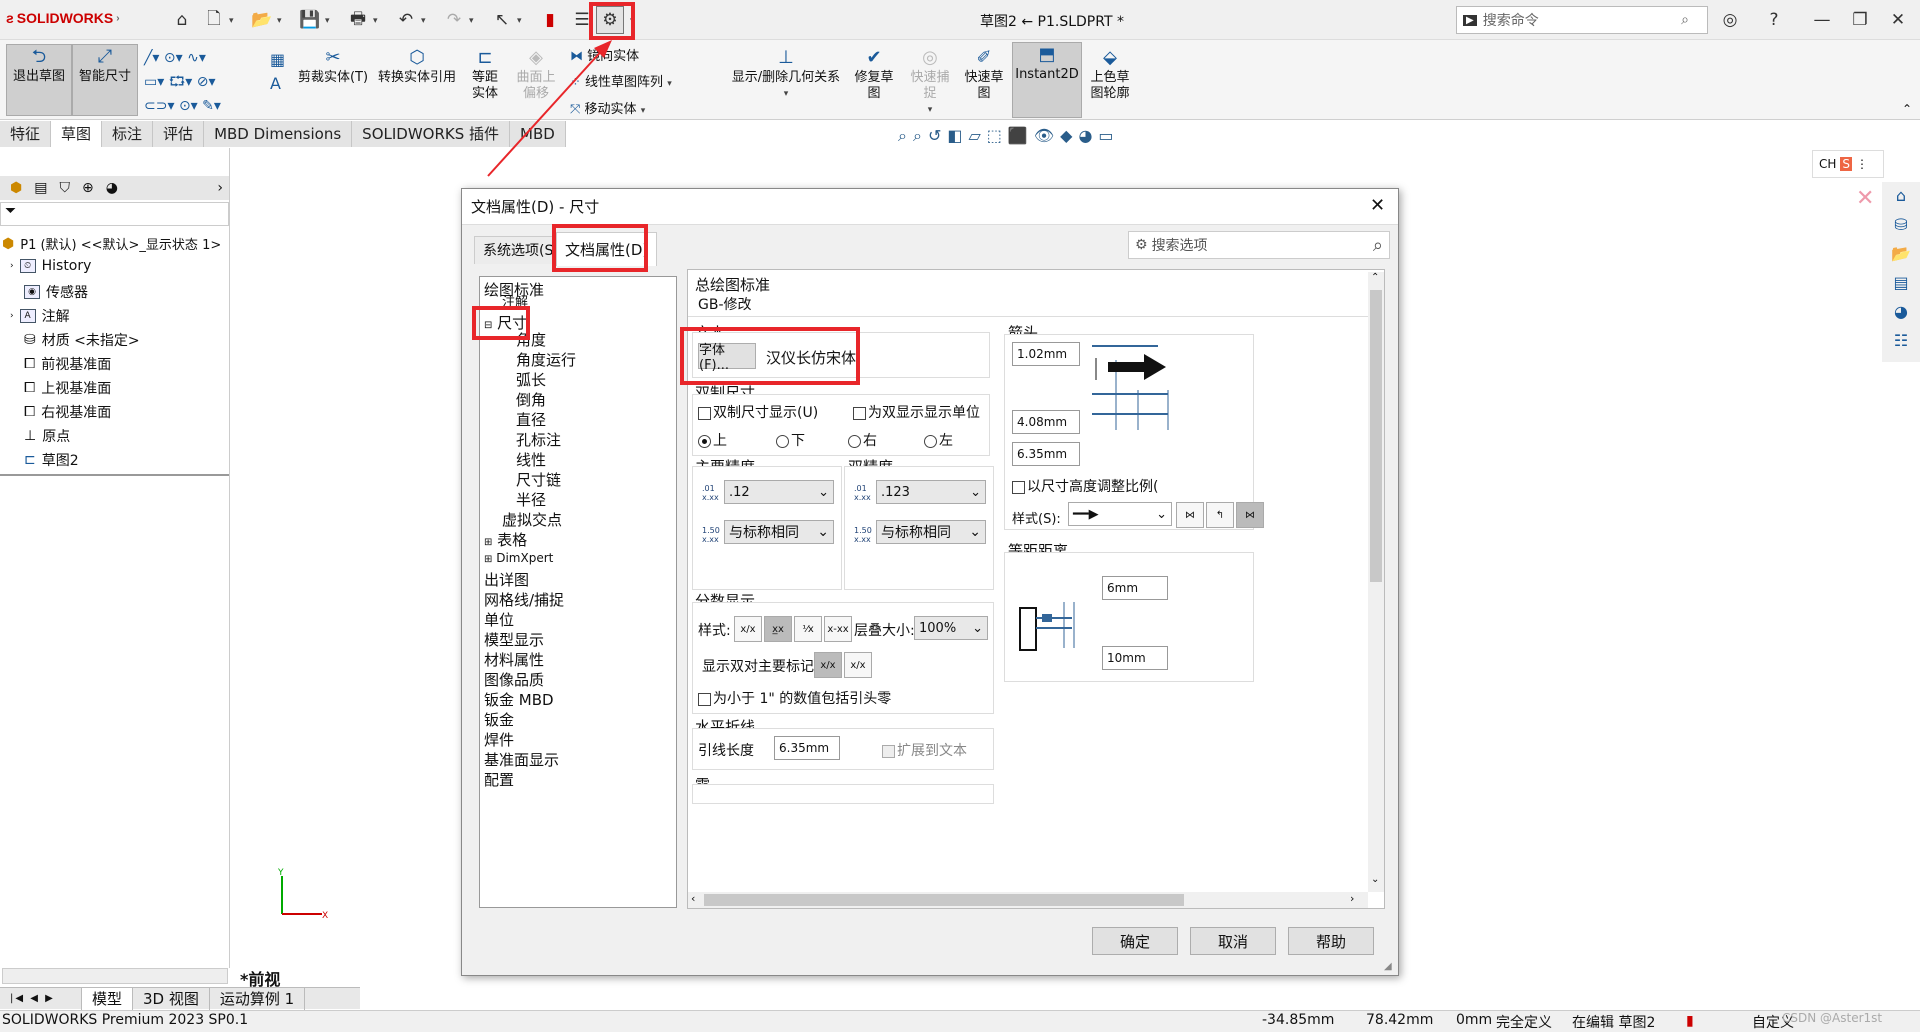 This screenshot has height=1032, width=1920. What do you see at coordinates (56, 292) in the screenshot?
I see `tree-item-sensors: ◉ 传感器` at bounding box center [56, 292].